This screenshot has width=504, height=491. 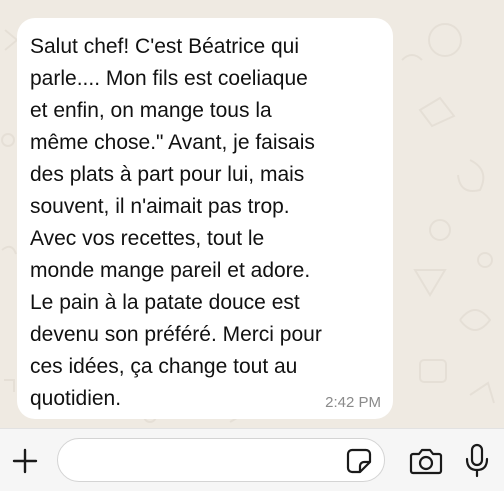 I want to click on message-input-bar, so click(x=252, y=459).